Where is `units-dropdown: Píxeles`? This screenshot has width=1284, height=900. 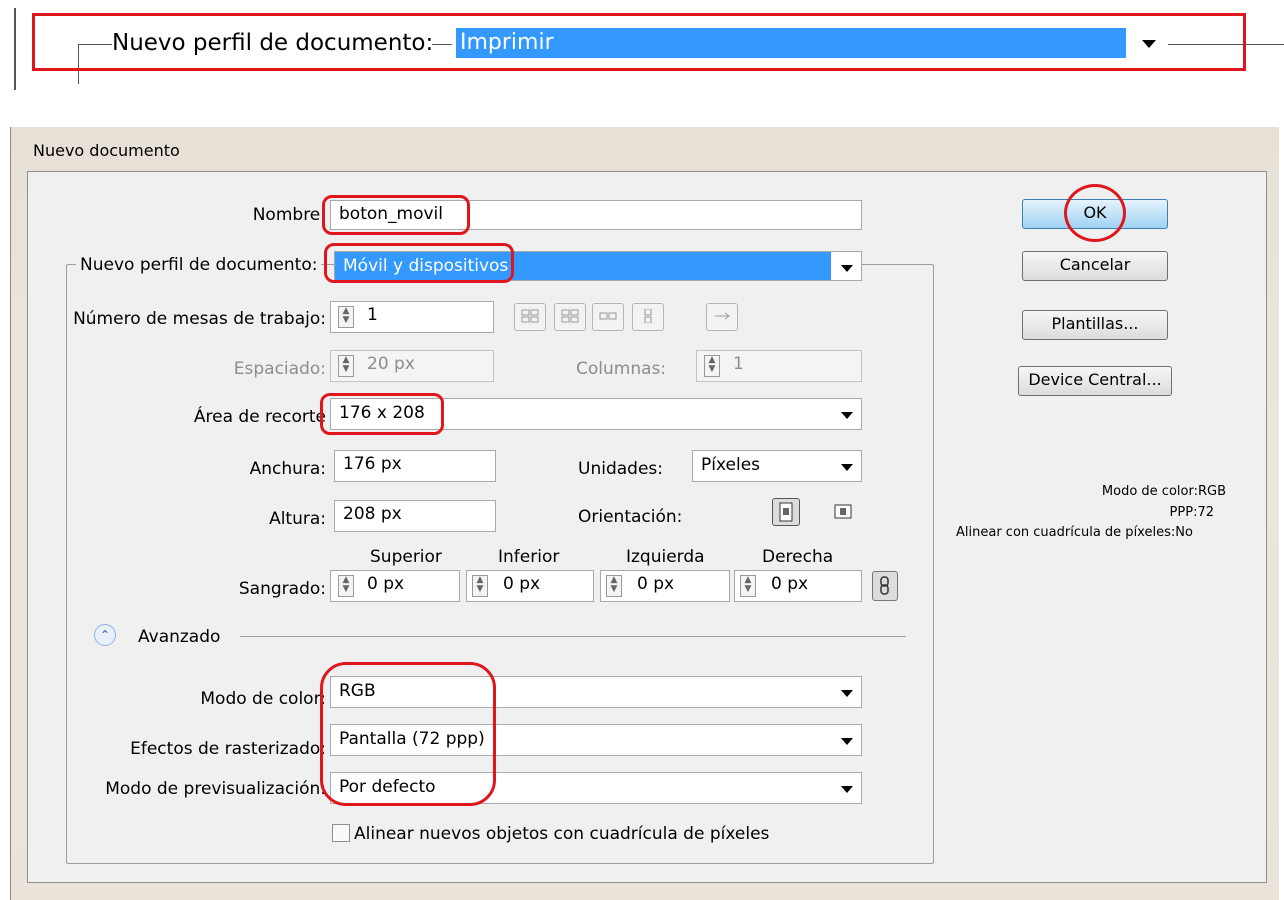 units-dropdown: Píxeles is located at coordinates (777, 466).